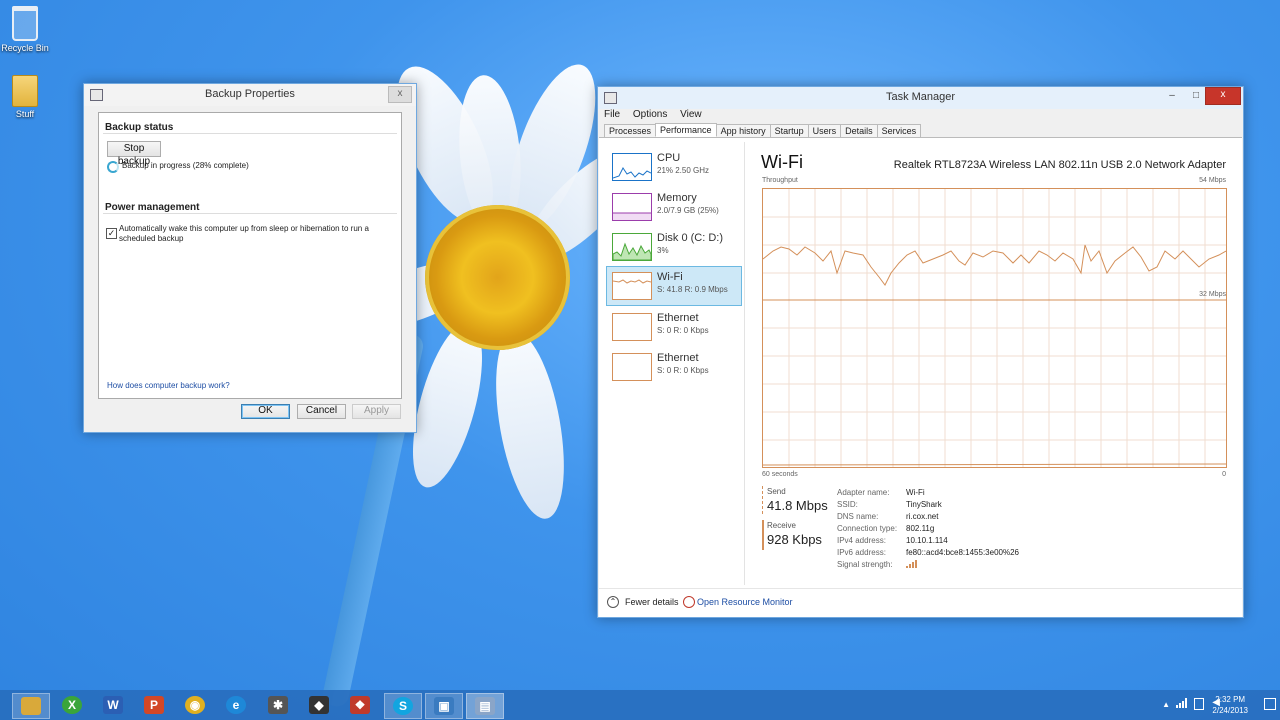 The height and width of the screenshot is (720, 1280). I want to click on ie-icon: e, so click(236, 705).